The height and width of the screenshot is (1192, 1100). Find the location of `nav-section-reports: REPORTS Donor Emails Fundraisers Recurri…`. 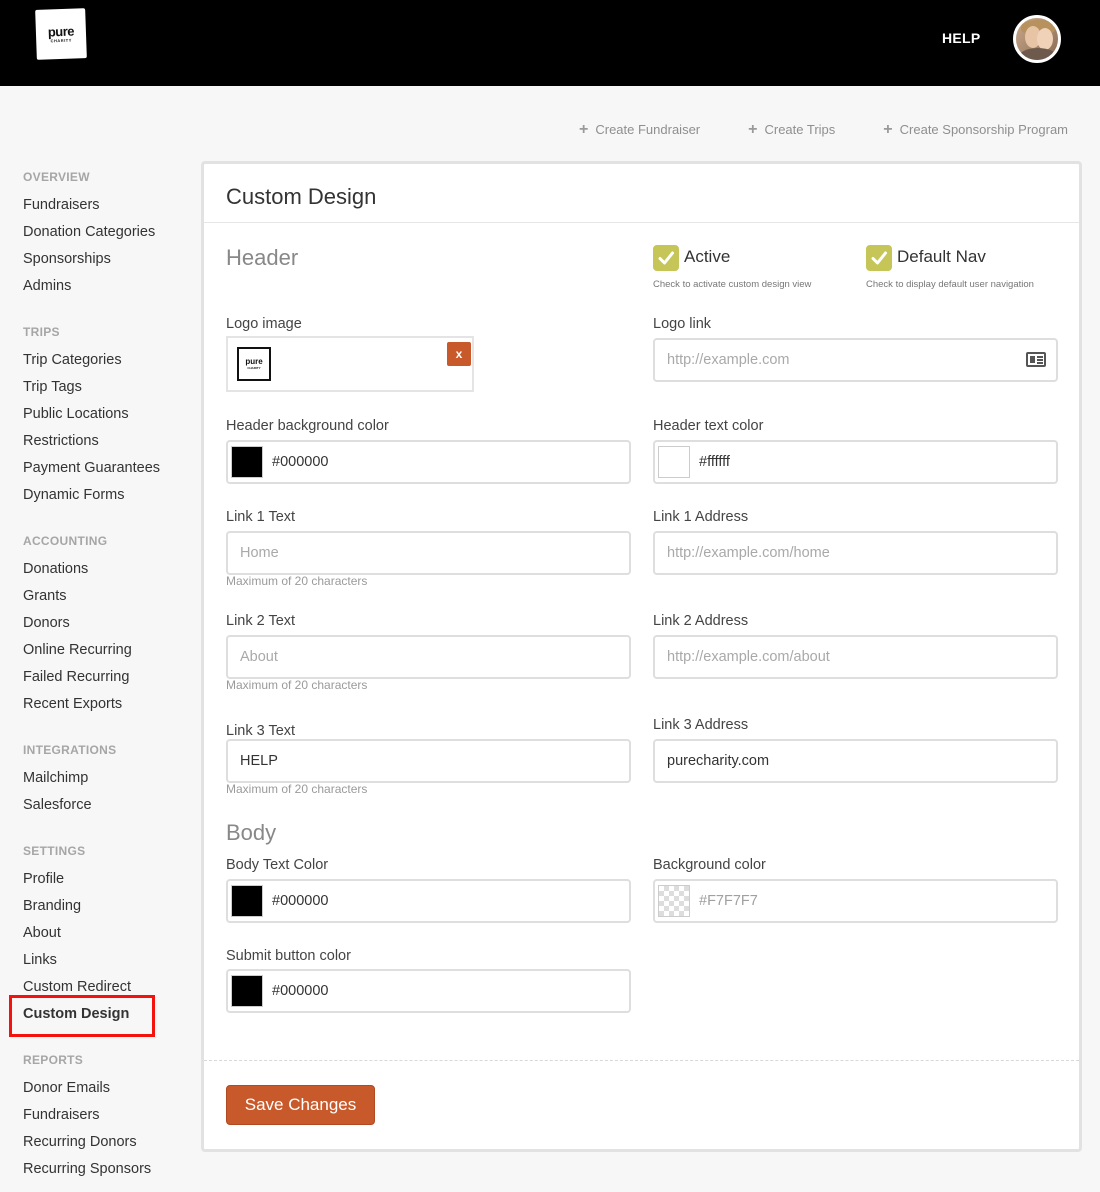

nav-section-reports: REPORTS Donor Emails Fundraisers Recurri… is located at coordinates (103, 1119).